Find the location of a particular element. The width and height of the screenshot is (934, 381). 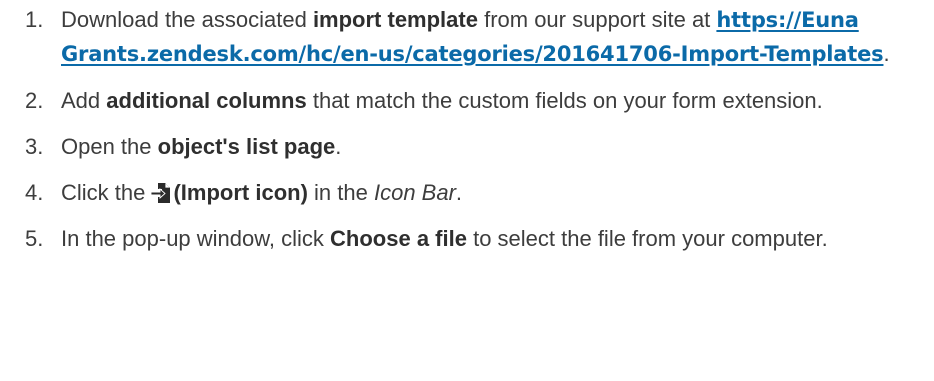

emphasis-text: (Import icon) is located at coordinates (240, 192).